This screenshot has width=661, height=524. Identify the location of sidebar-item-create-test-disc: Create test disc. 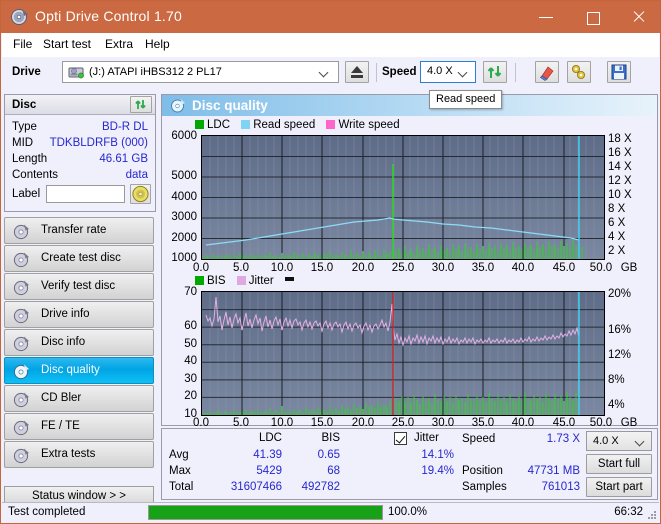
(79, 258).